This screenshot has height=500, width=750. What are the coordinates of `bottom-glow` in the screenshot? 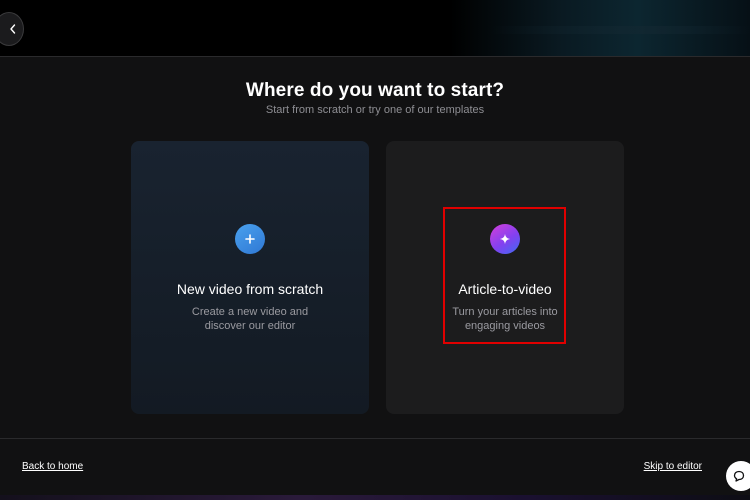 It's located at (375, 497).